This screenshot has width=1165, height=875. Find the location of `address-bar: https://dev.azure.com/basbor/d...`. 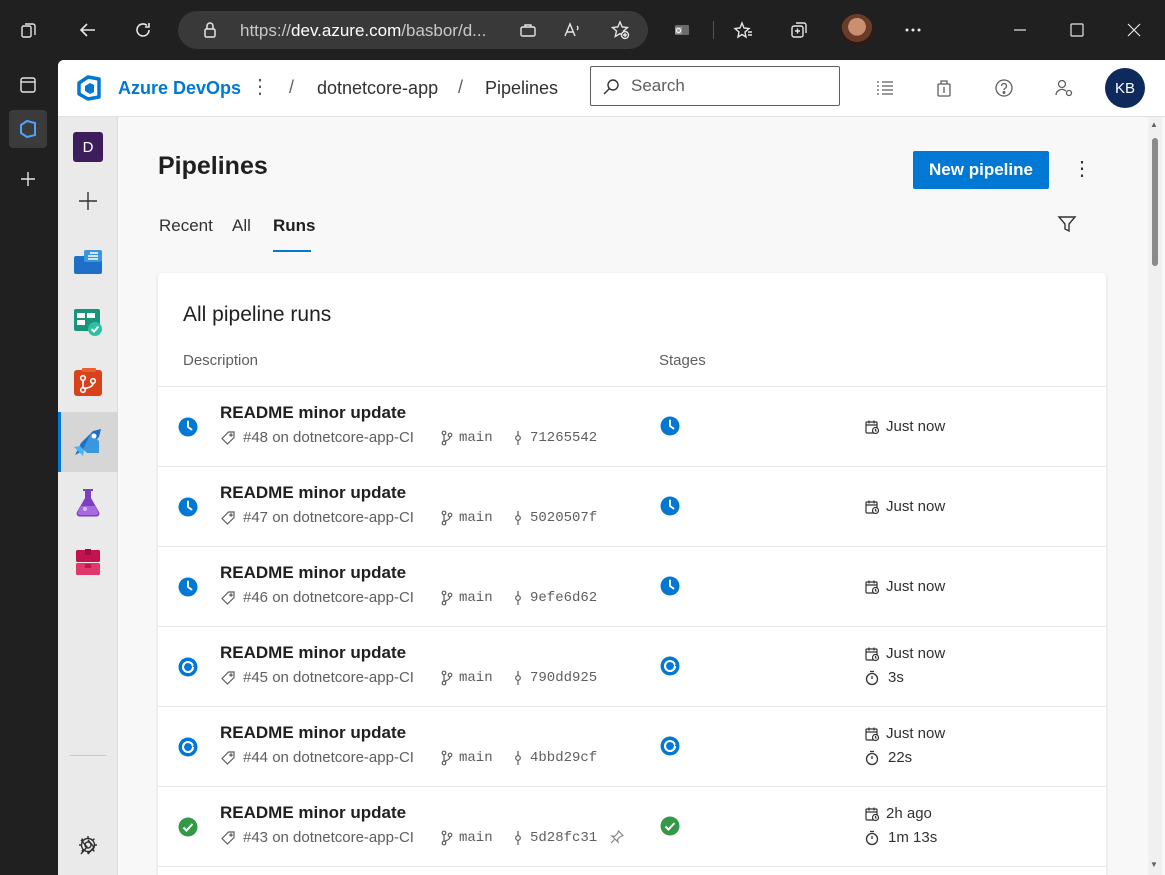

address-bar: https://dev.azure.com/basbor/d... is located at coordinates (413, 30).